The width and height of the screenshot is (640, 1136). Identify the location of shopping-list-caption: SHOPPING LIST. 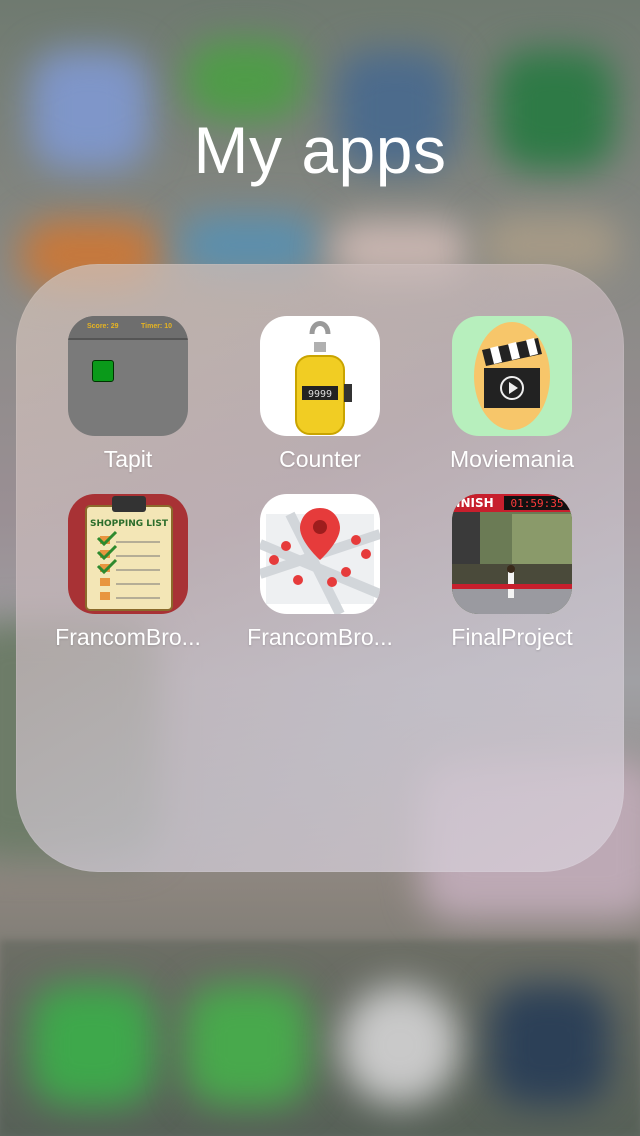
(129, 524).